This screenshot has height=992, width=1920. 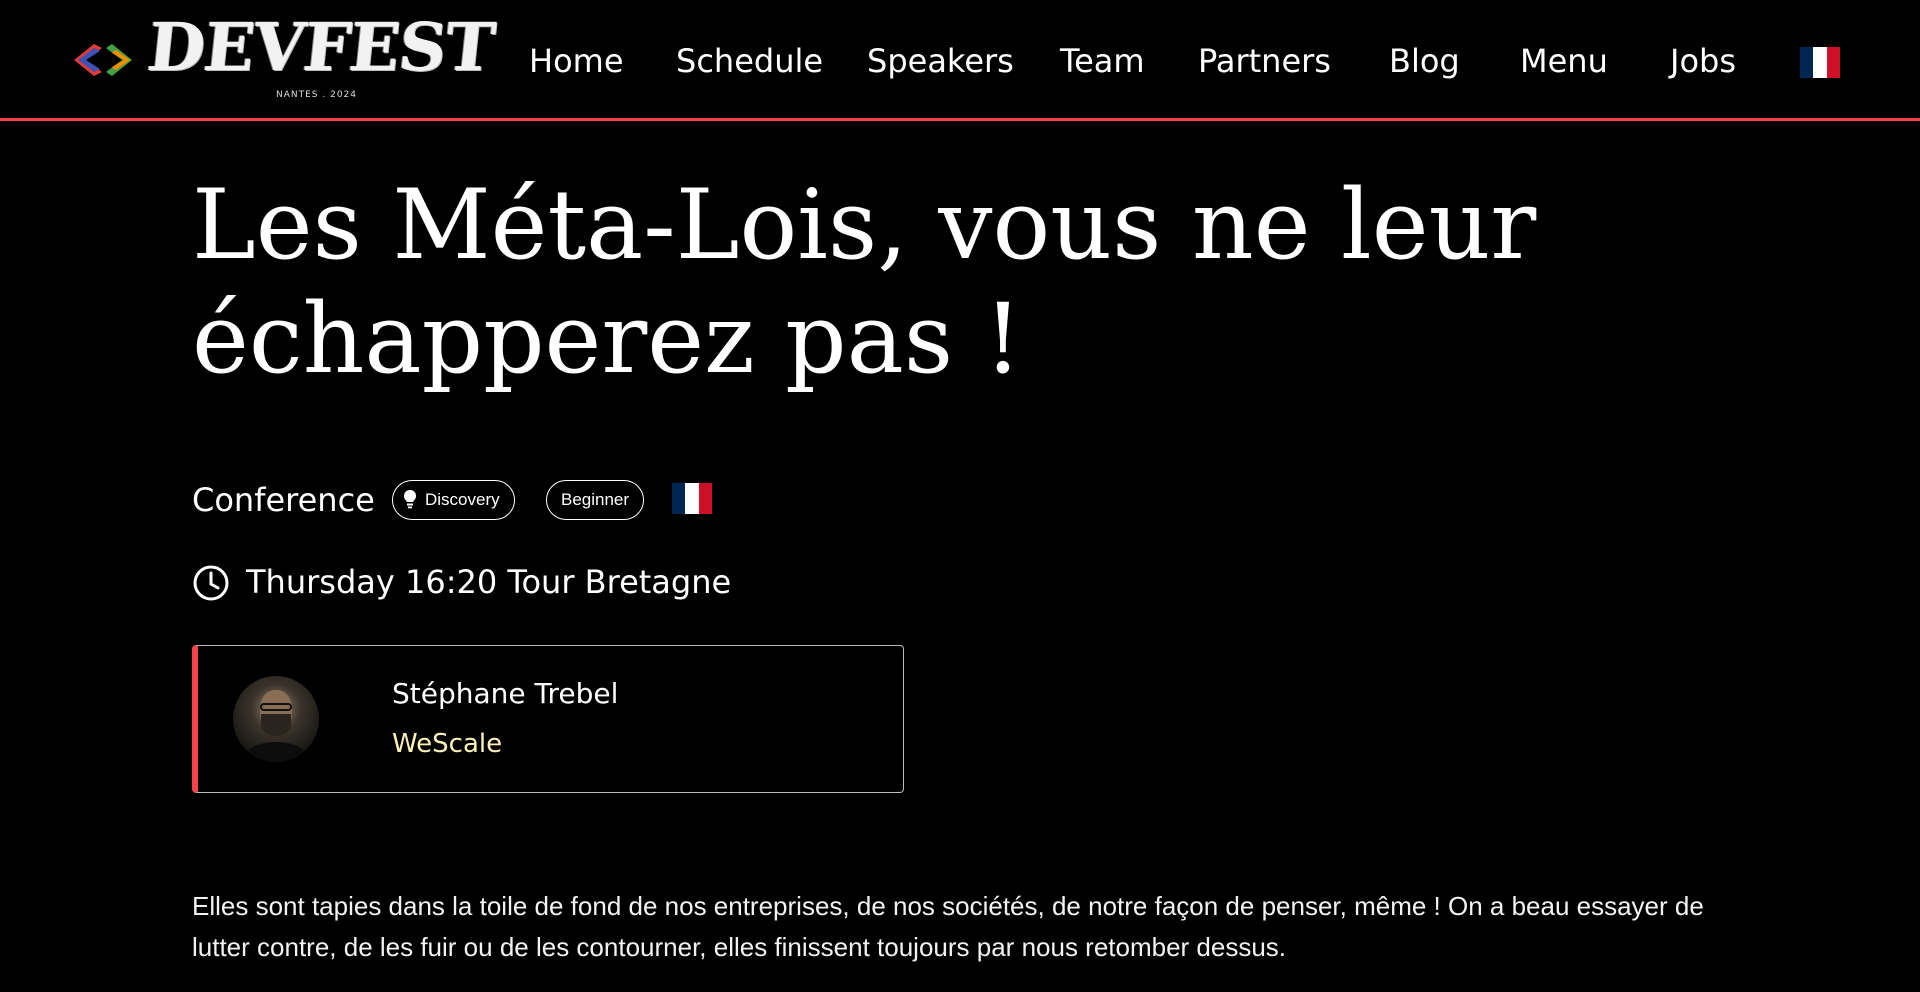 I want to click on devfest-logo: DEVFEST NANTES . 2024, so click(x=285, y=57).